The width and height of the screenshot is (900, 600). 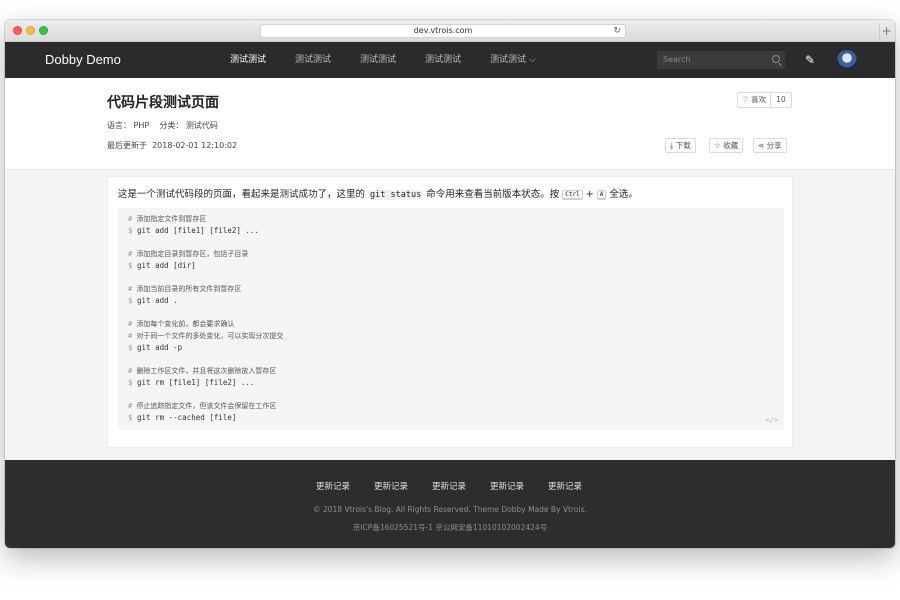 I want to click on user-avatar, so click(x=847, y=60).